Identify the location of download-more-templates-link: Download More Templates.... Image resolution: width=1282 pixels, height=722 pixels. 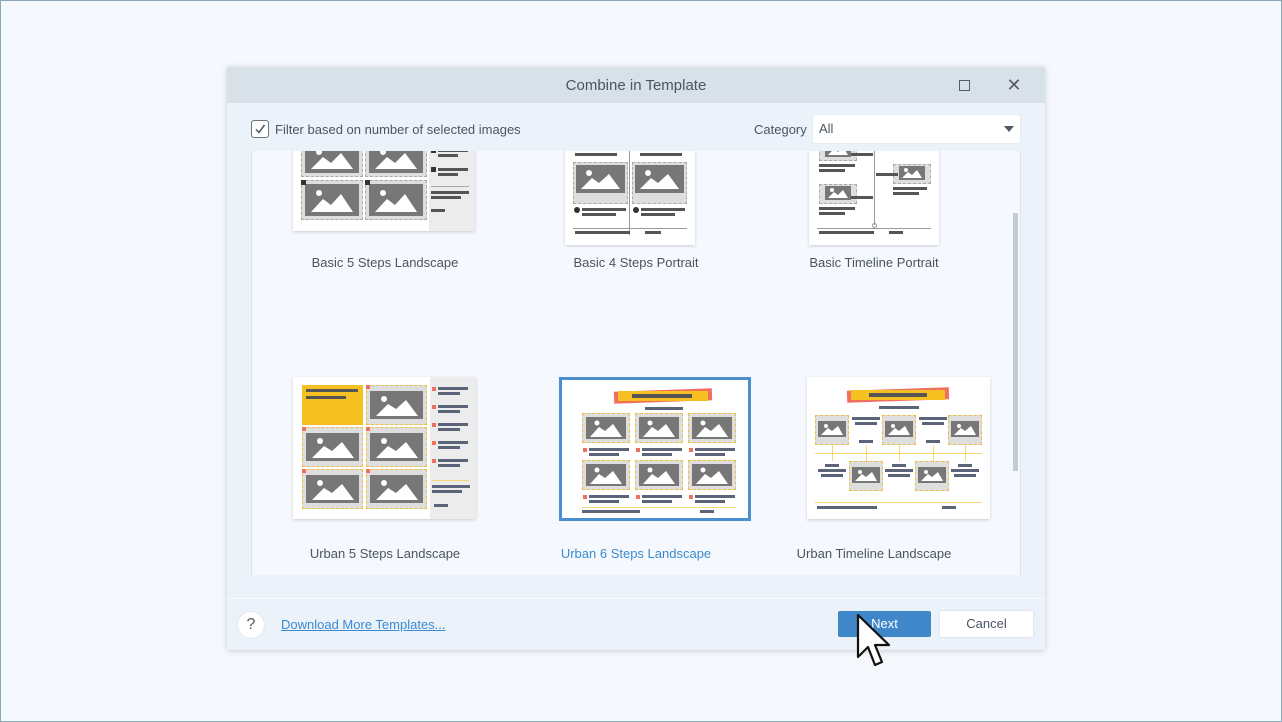
(363, 624).